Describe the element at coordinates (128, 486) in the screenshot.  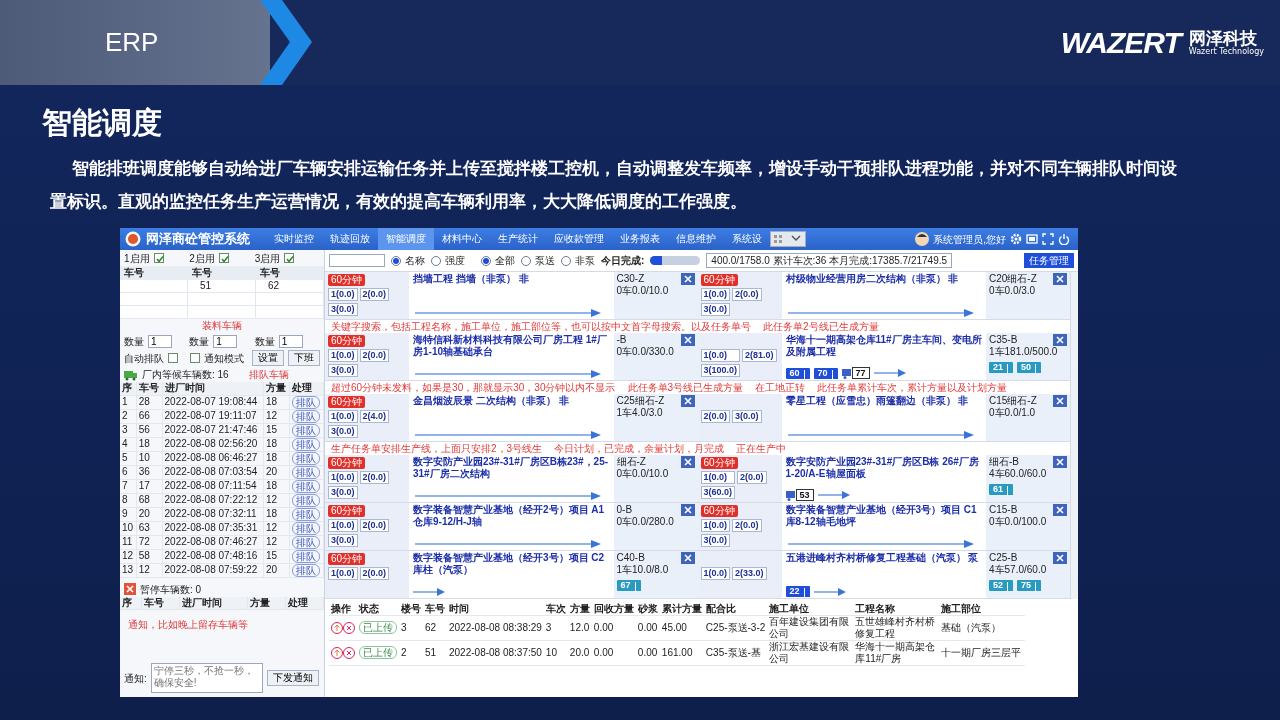
I see `table-cell: 7` at that location.